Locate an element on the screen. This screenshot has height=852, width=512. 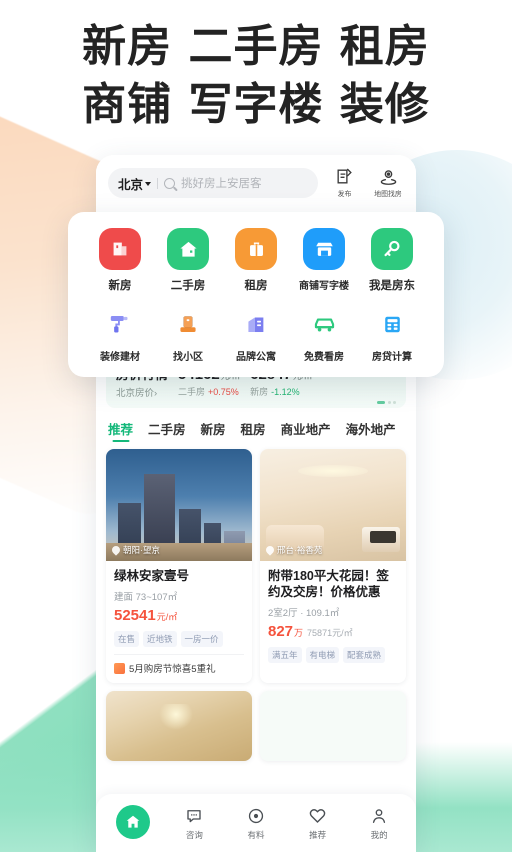
price-sub-newhouse: 新房 -1.12% is located at coordinates (281, 391).